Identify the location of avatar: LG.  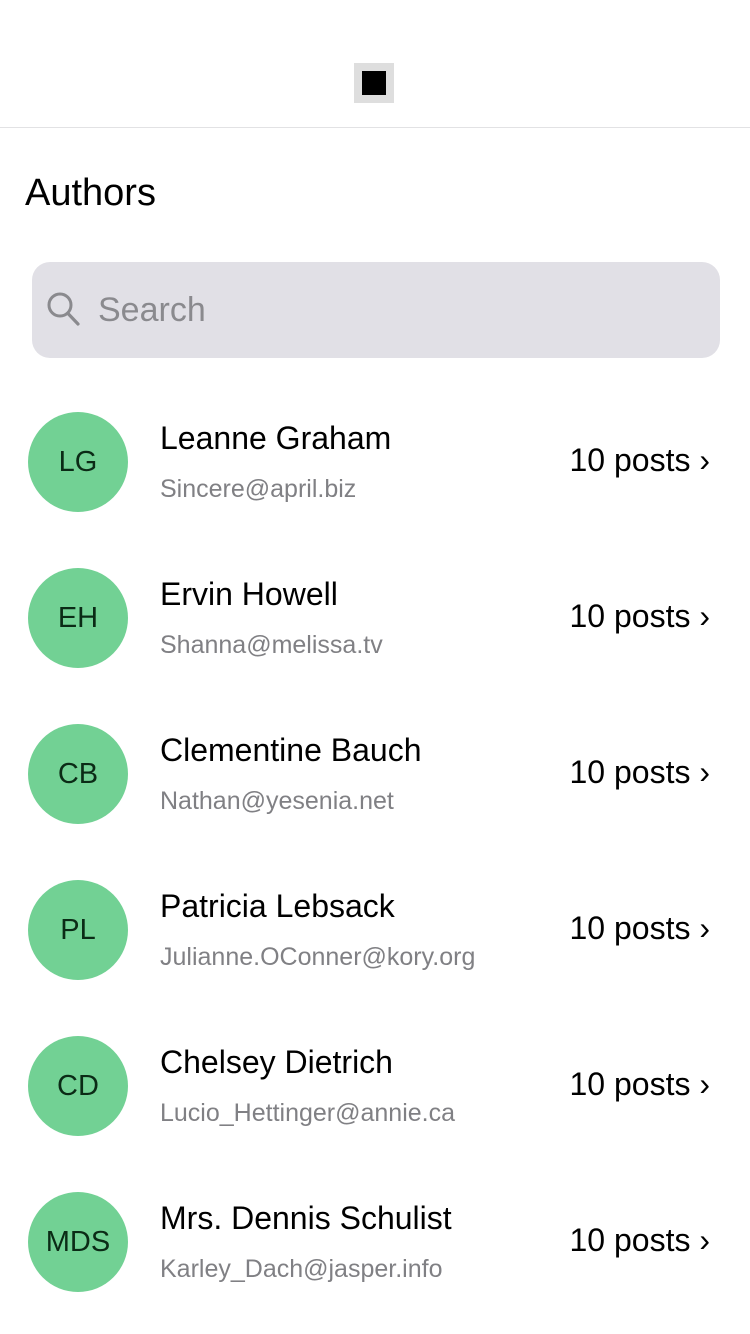
(78, 462).